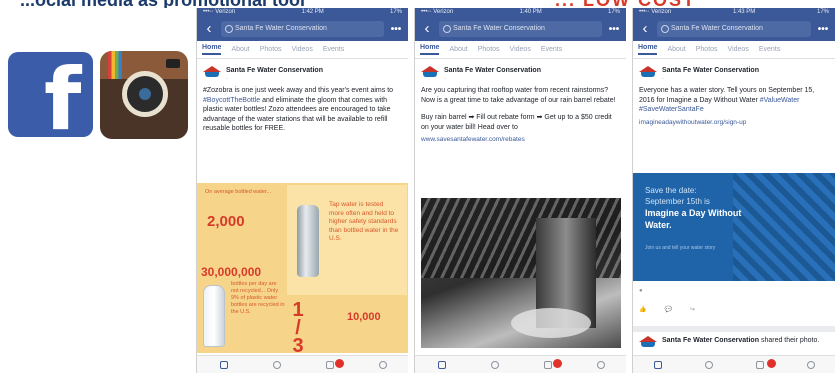  What do you see at coordinates (298, 328) in the screenshot?
I see `one-third-stat: 1 / 3` at bounding box center [298, 328].